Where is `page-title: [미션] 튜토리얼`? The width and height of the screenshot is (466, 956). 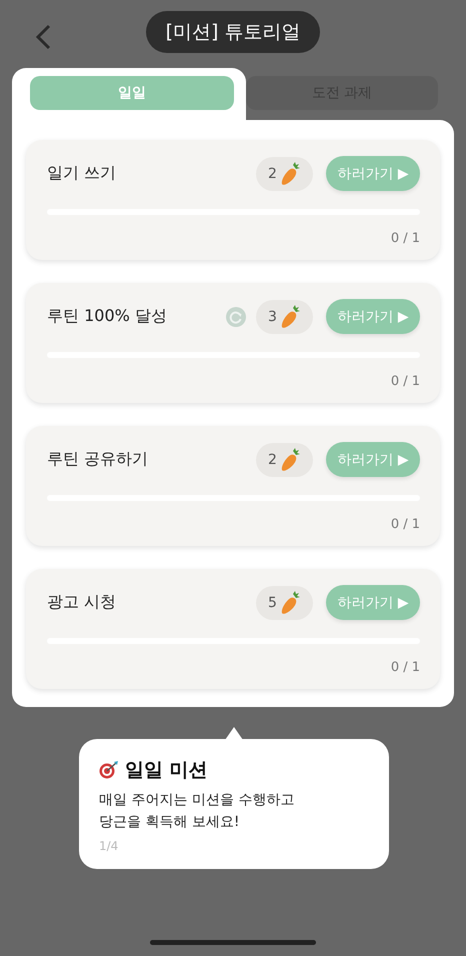
page-title: [미션] 튜토리얼 is located at coordinates (233, 32).